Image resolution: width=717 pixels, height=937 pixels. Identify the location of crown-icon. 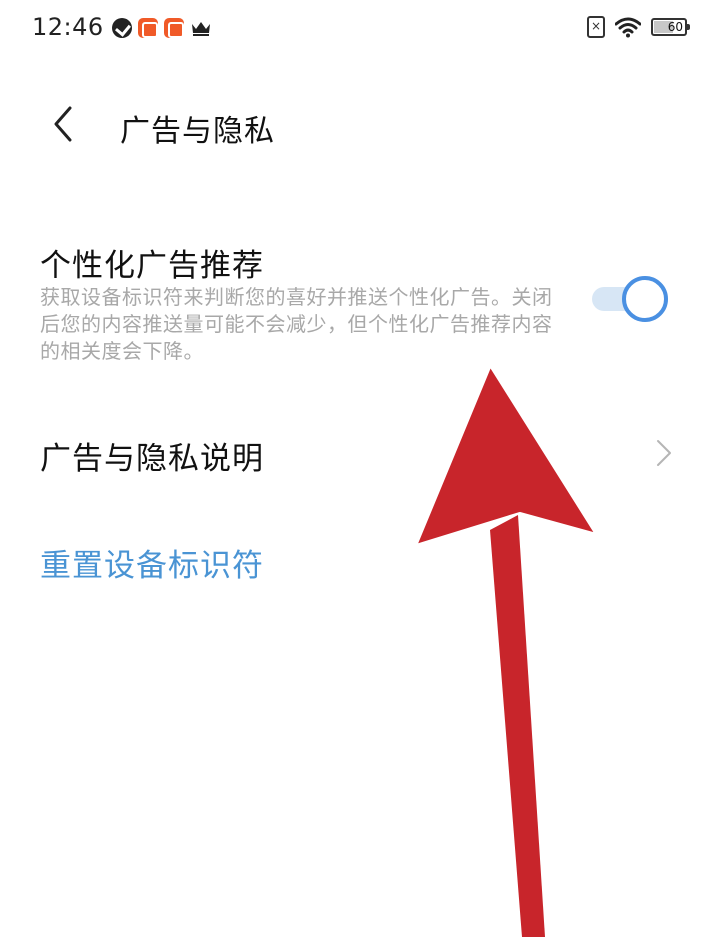
(201, 29).